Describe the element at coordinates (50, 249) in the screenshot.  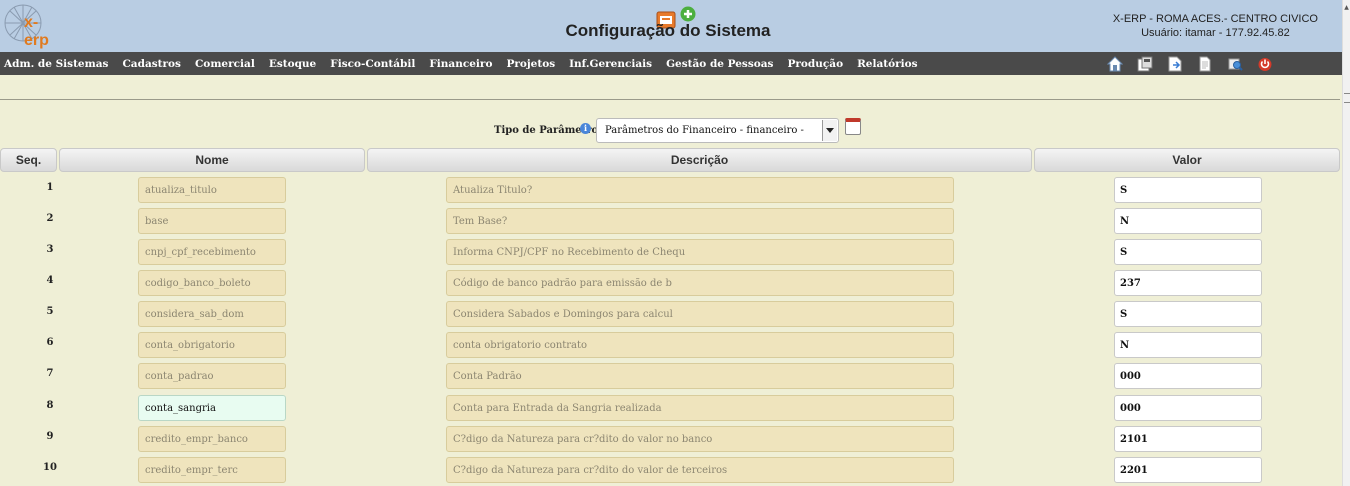
I see `row-seq: 3` at that location.